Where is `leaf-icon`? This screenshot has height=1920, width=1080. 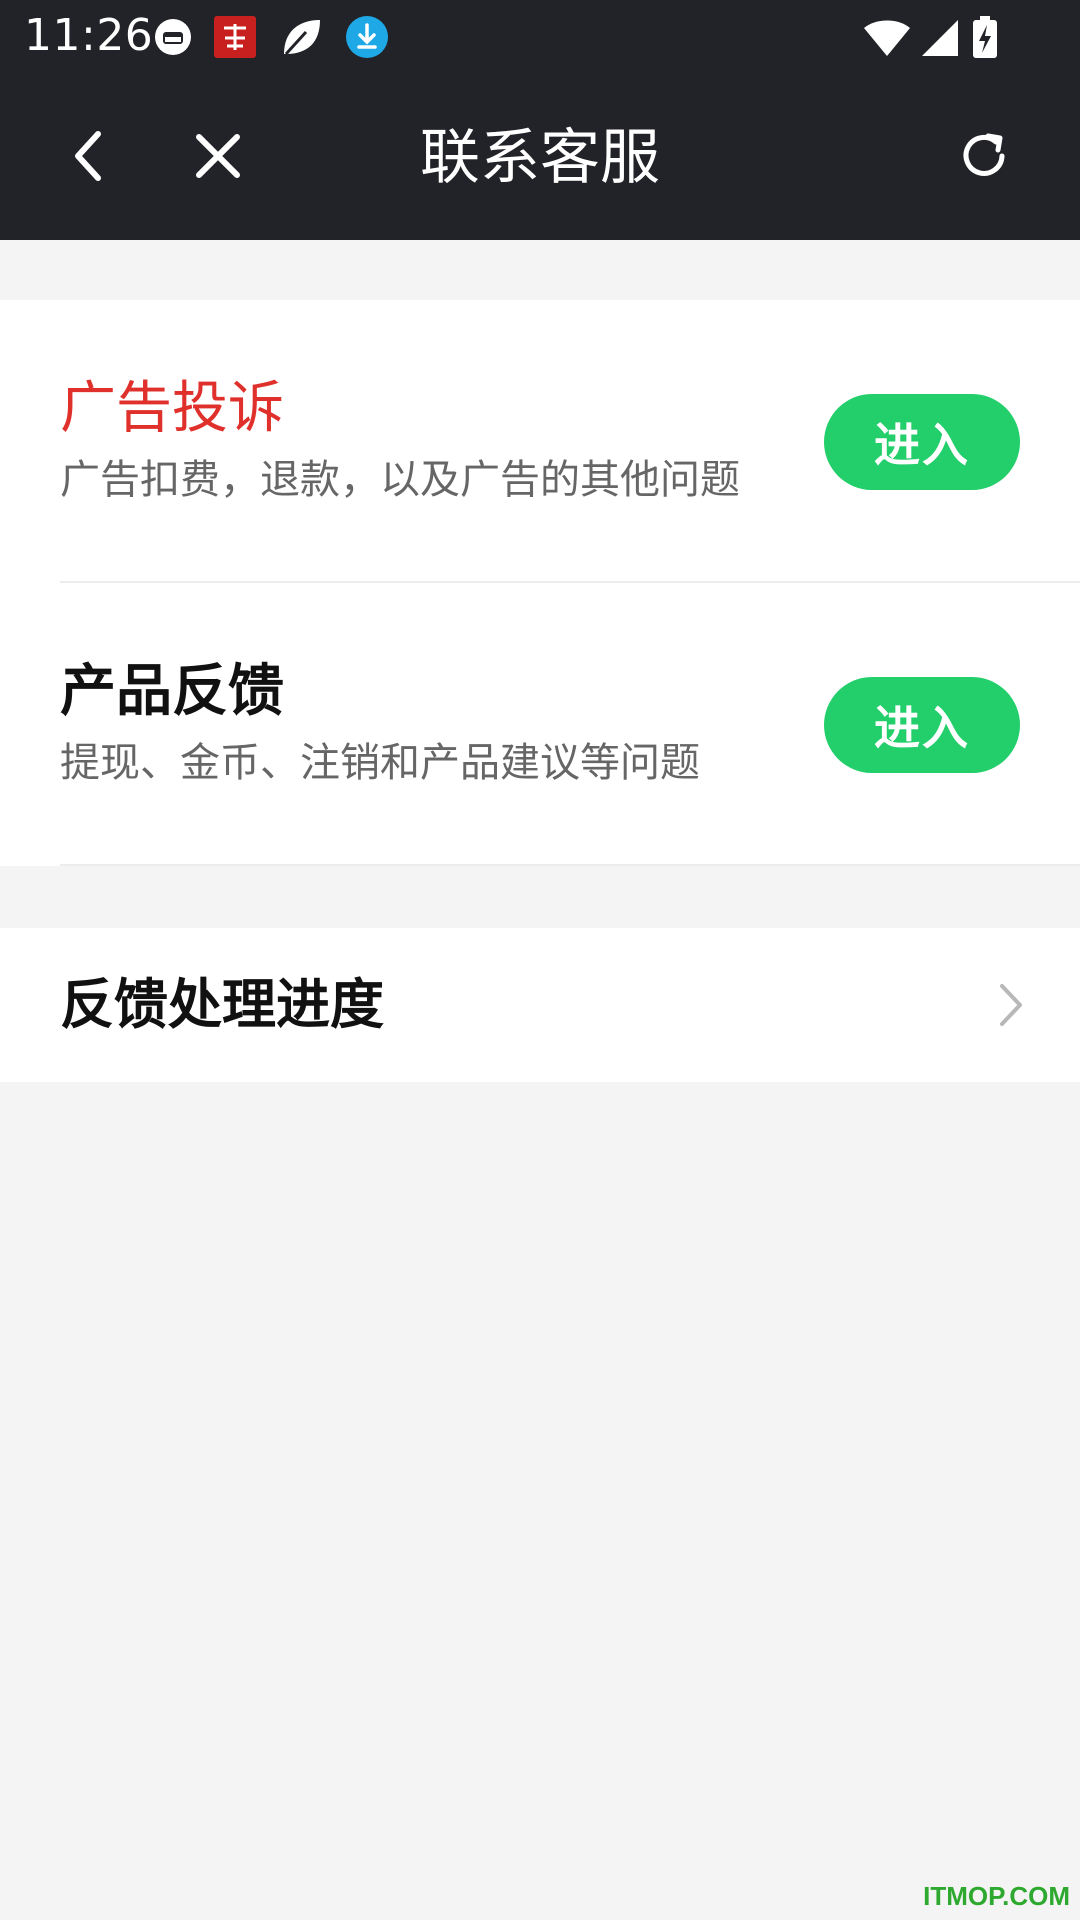
leaf-icon is located at coordinates (302, 38).